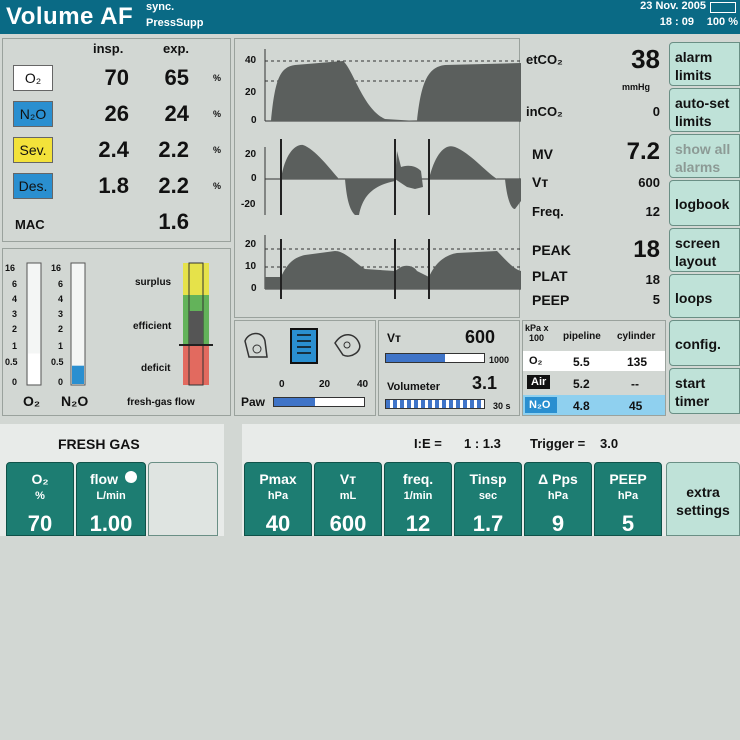 This screenshot has width=740, height=740. What do you see at coordinates (254, 178) in the screenshot?
I see `flow-tick: 0` at bounding box center [254, 178].